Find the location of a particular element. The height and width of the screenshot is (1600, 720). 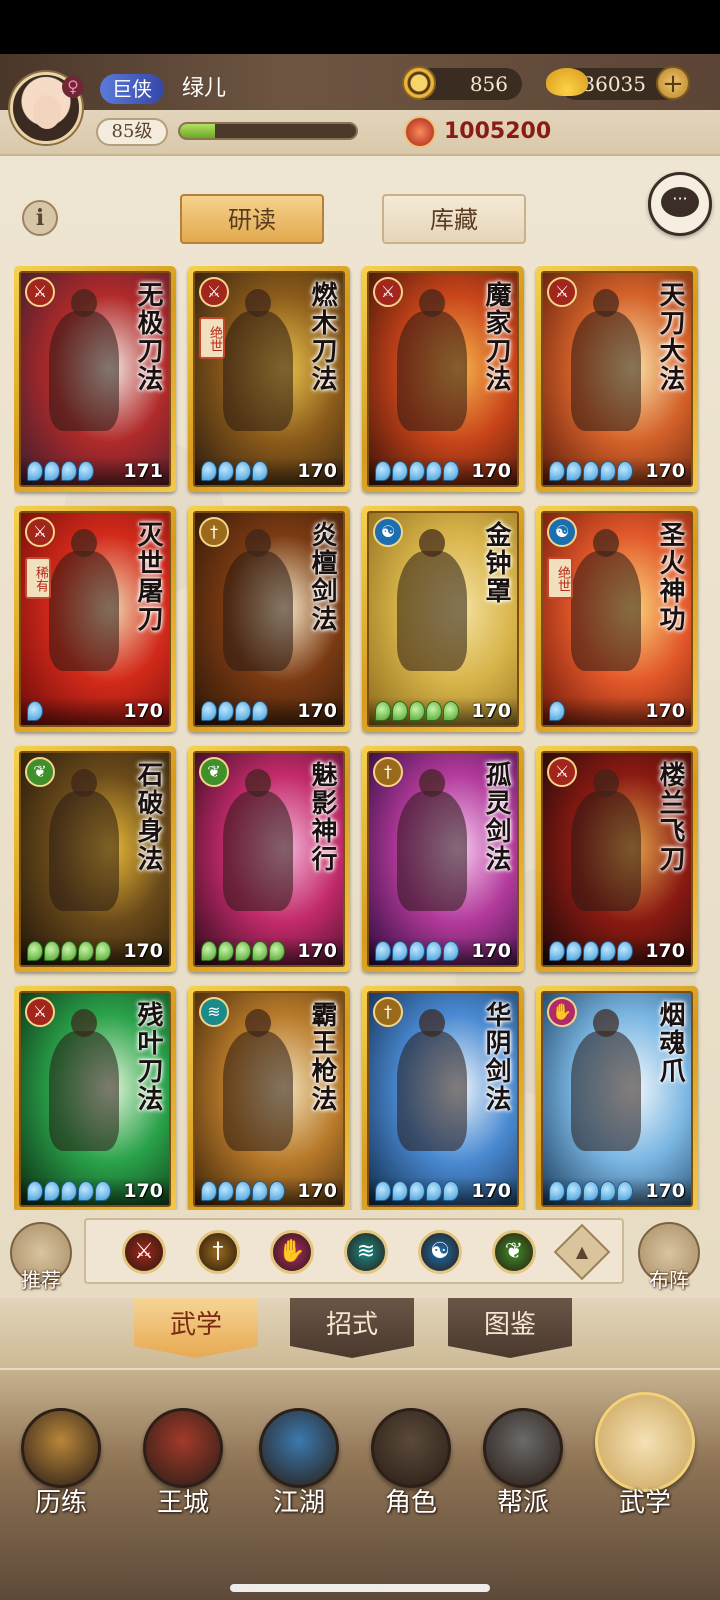

section-tab-codex: 图鉴 is located at coordinates (510, 1328).